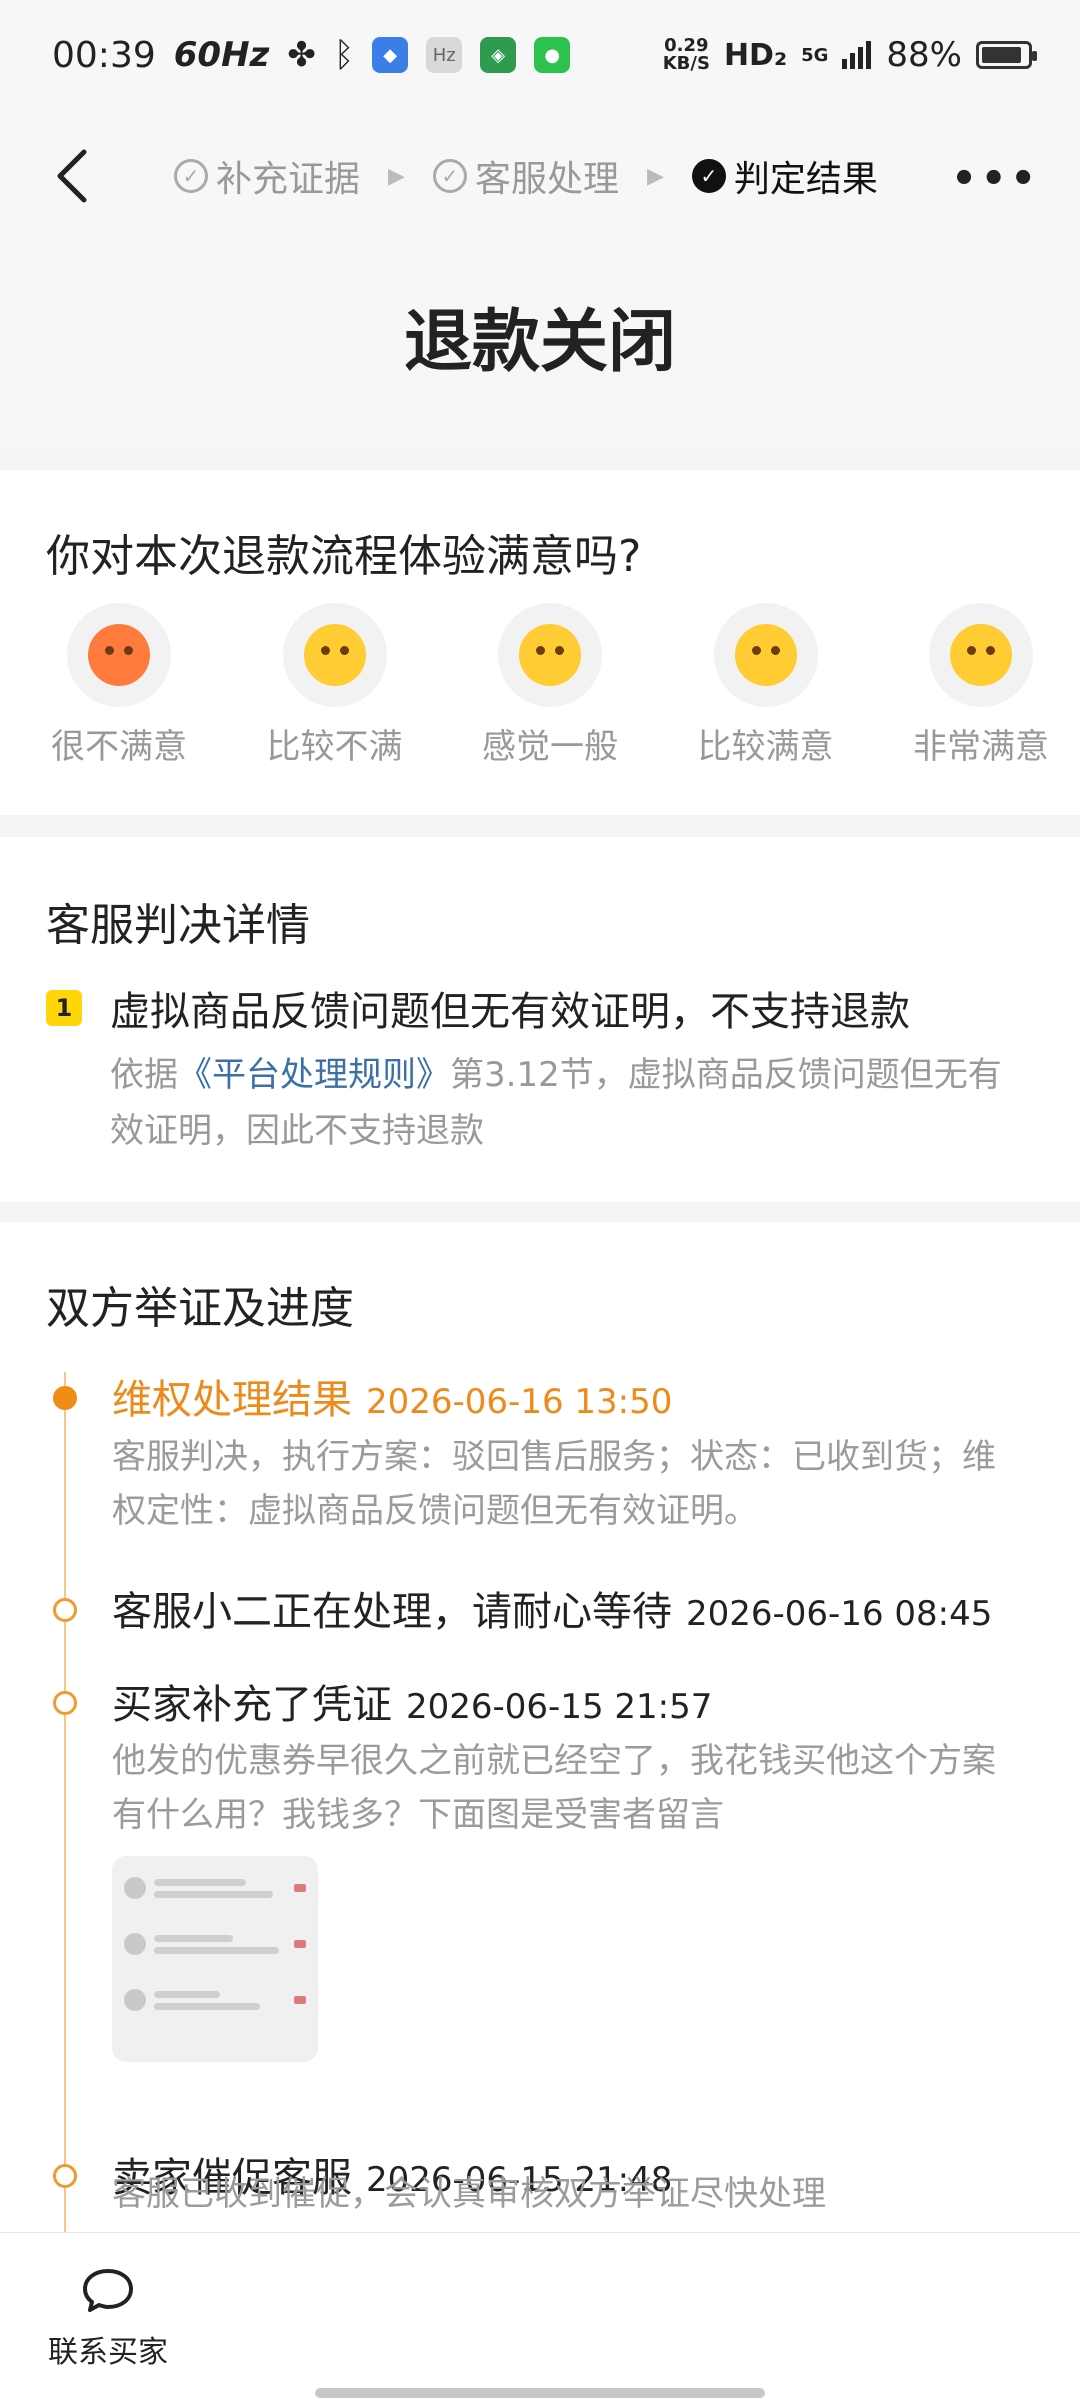 This screenshot has width=1080, height=2400. I want to click on satisfaction-survey: 你对本次退款流程体验满意吗? 很不满意 比较不满 感觉一般 比较满意 非常满意, so click(540, 642).